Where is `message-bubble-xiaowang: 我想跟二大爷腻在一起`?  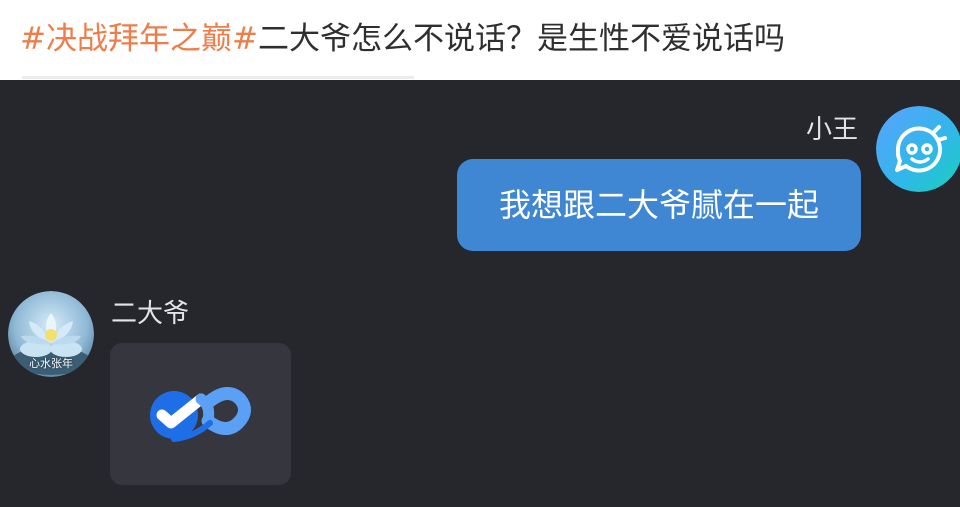
message-bubble-xiaowang: 我想跟二大爷腻在一起 is located at coordinates (659, 205).